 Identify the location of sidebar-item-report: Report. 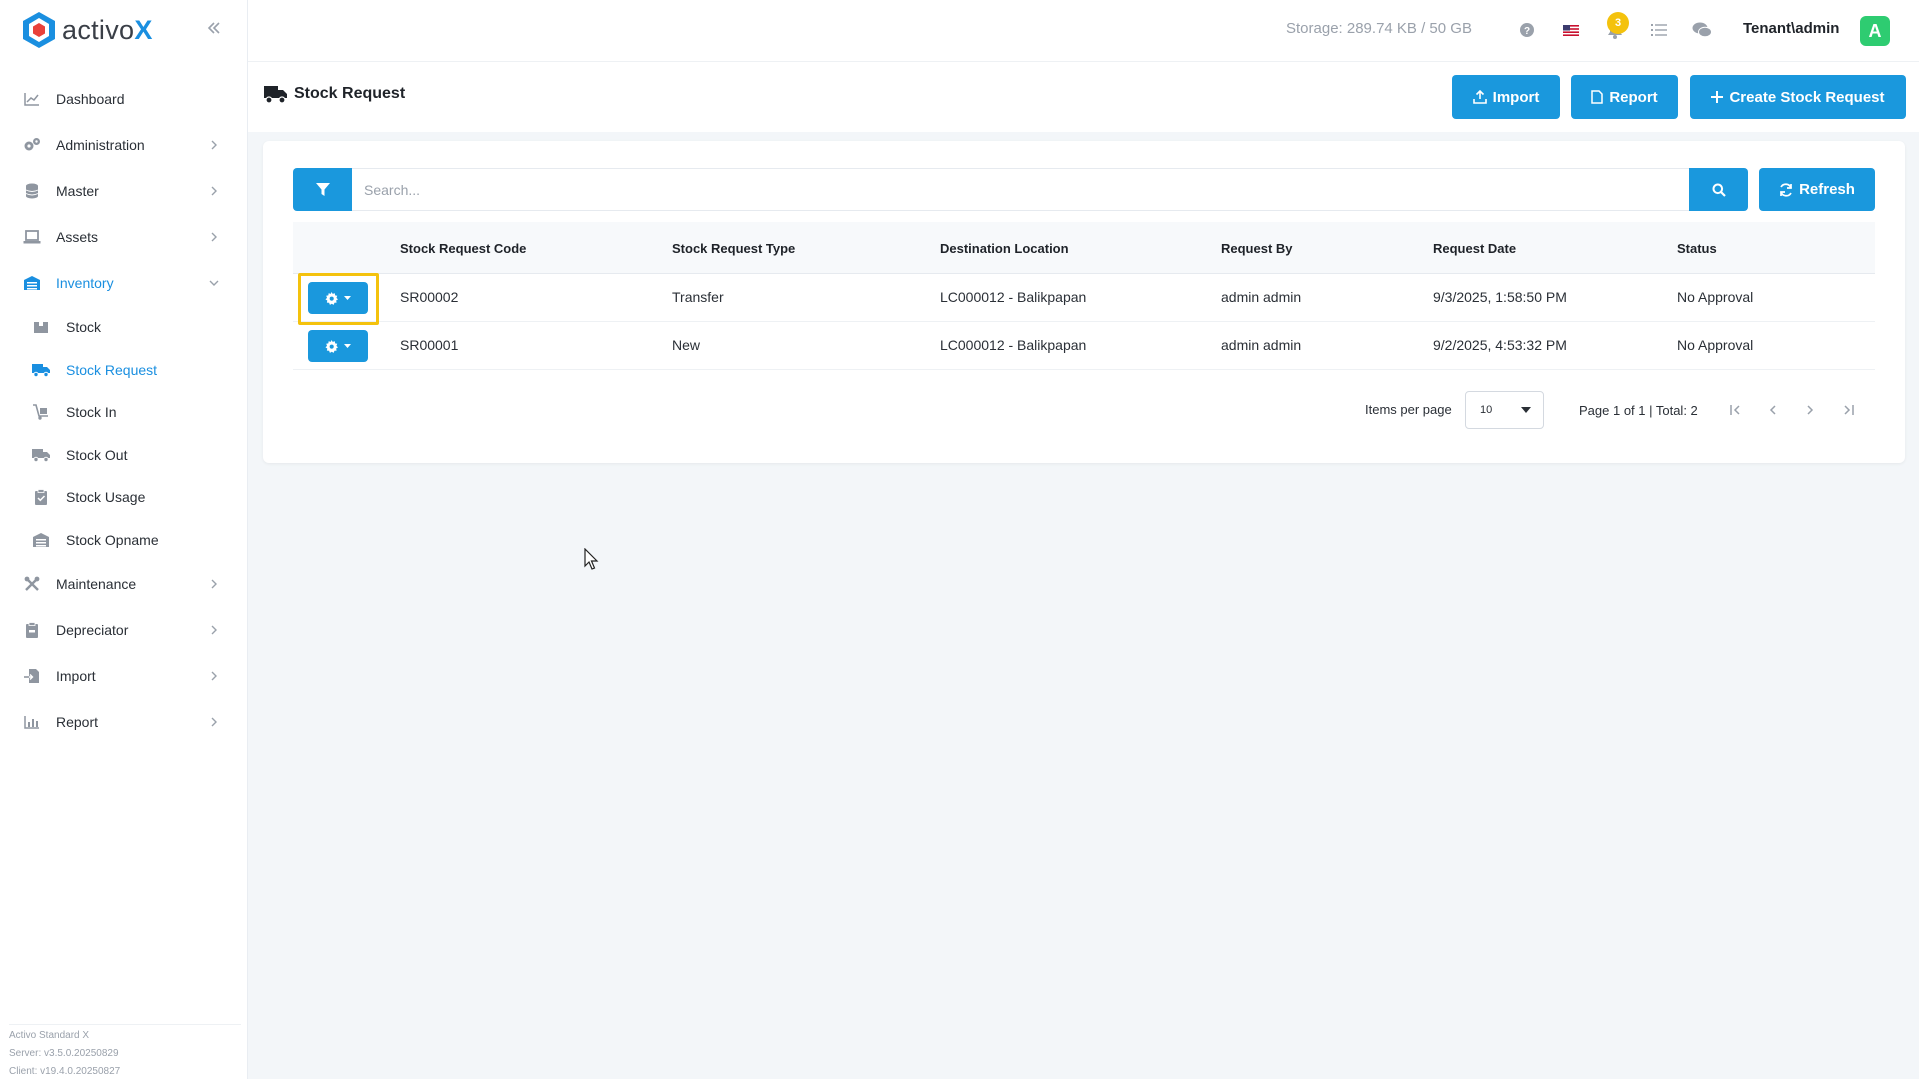
(124, 722).